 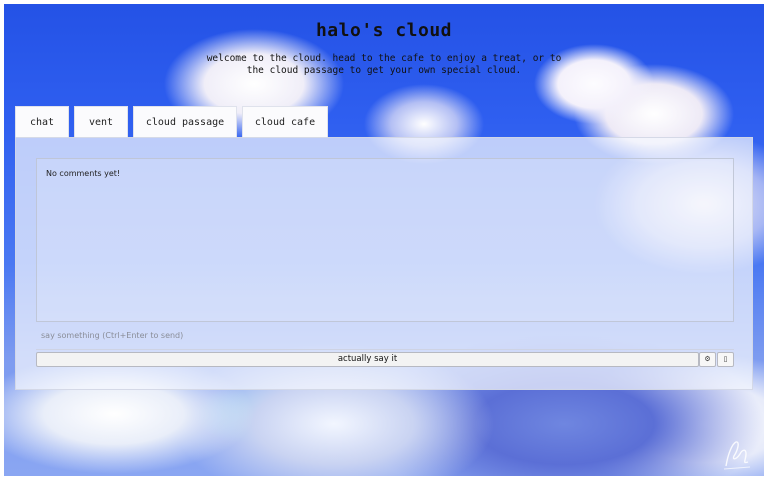 I want to click on tab-label: cloud cafe, so click(x=285, y=122).